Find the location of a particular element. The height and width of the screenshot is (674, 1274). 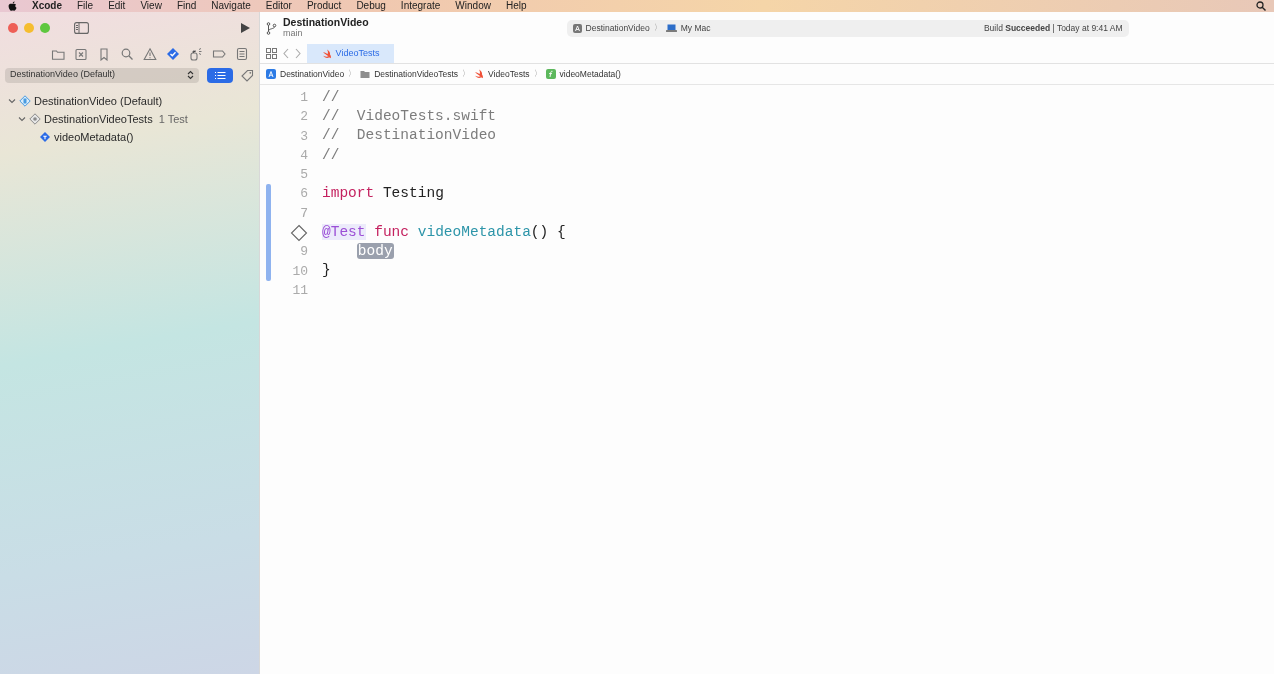

line-number: 10 is located at coordinates (300, 271).